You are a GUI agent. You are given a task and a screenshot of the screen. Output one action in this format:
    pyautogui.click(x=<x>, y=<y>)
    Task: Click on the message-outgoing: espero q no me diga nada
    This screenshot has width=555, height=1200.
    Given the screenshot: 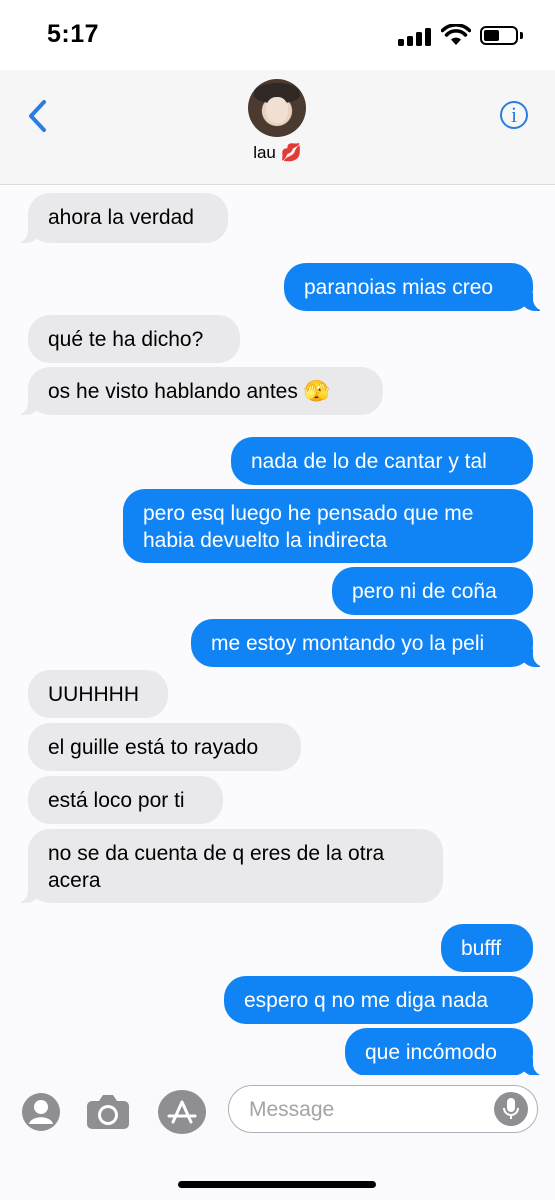 What is the action you would take?
    pyautogui.click(x=378, y=1000)
    